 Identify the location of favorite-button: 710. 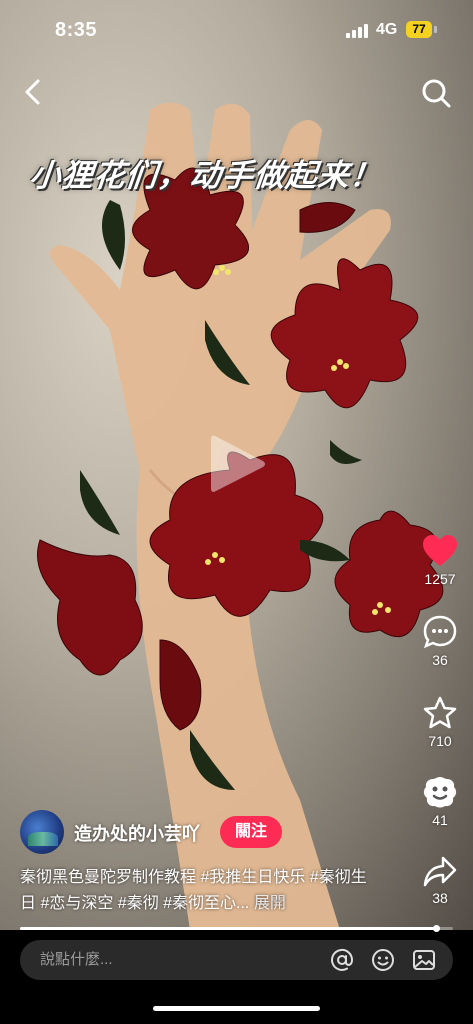
(440, 722).